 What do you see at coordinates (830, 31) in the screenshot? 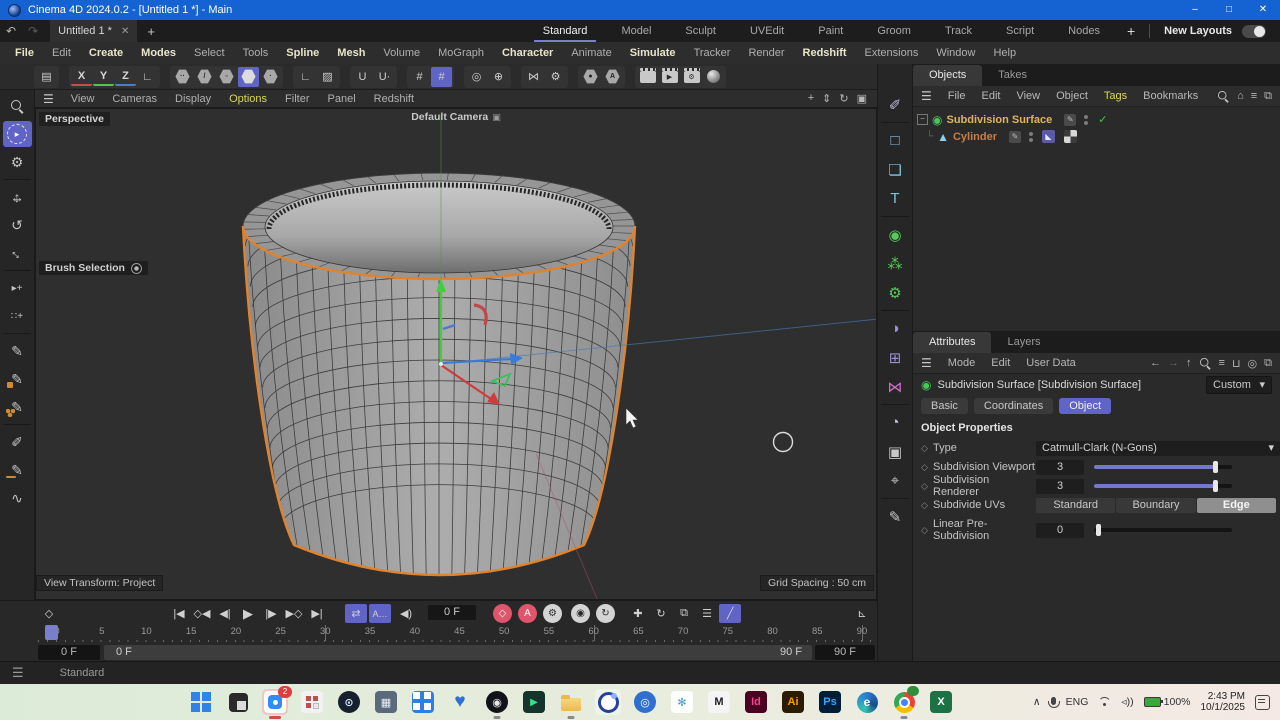
I see `layout-tab-paint: Paint` at bounding box center [830, 31].